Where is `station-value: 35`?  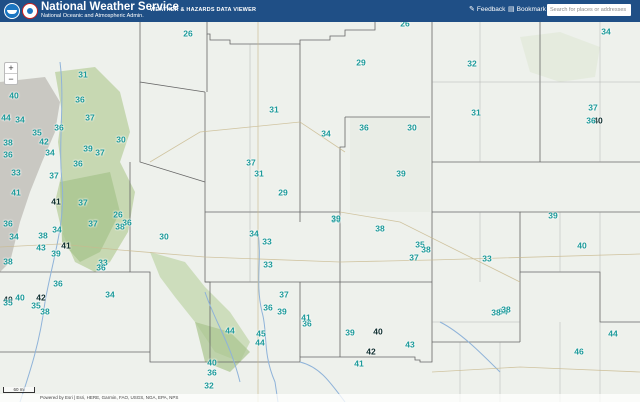 station-value: 35 is located at coordinates (7, 303).